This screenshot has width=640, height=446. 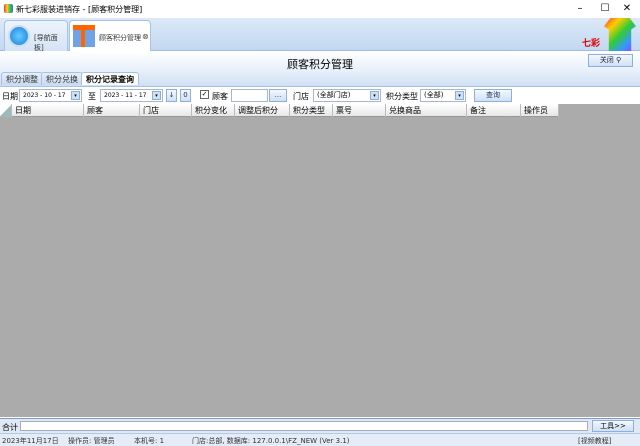 I want to click on customer-input, so click(x=249, y=95).